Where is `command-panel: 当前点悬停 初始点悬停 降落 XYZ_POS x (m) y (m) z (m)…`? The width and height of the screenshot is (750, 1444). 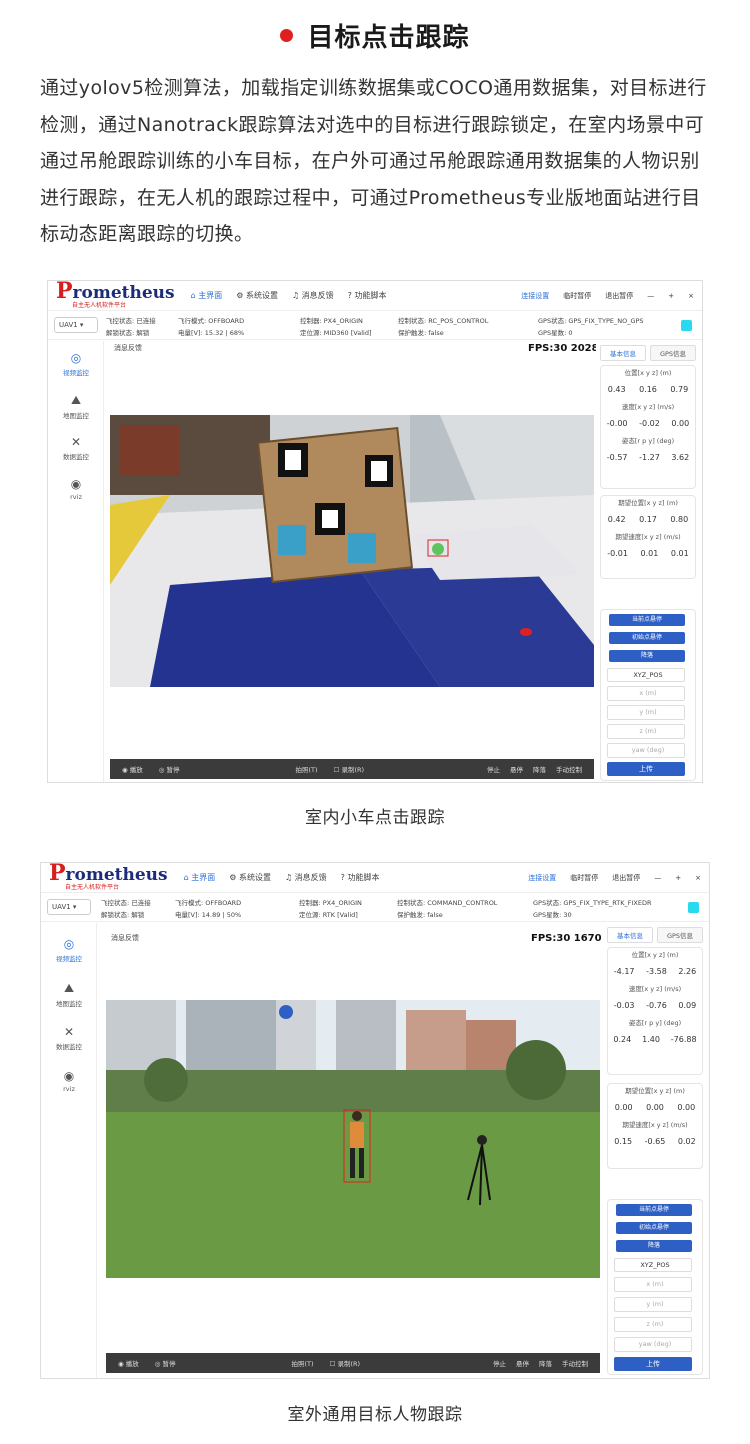 command-panel: 当前点悬停 初始点悬停 降落 XYZ_POS x (m) y (m) z (m)… is located at coordinates (648, 695).